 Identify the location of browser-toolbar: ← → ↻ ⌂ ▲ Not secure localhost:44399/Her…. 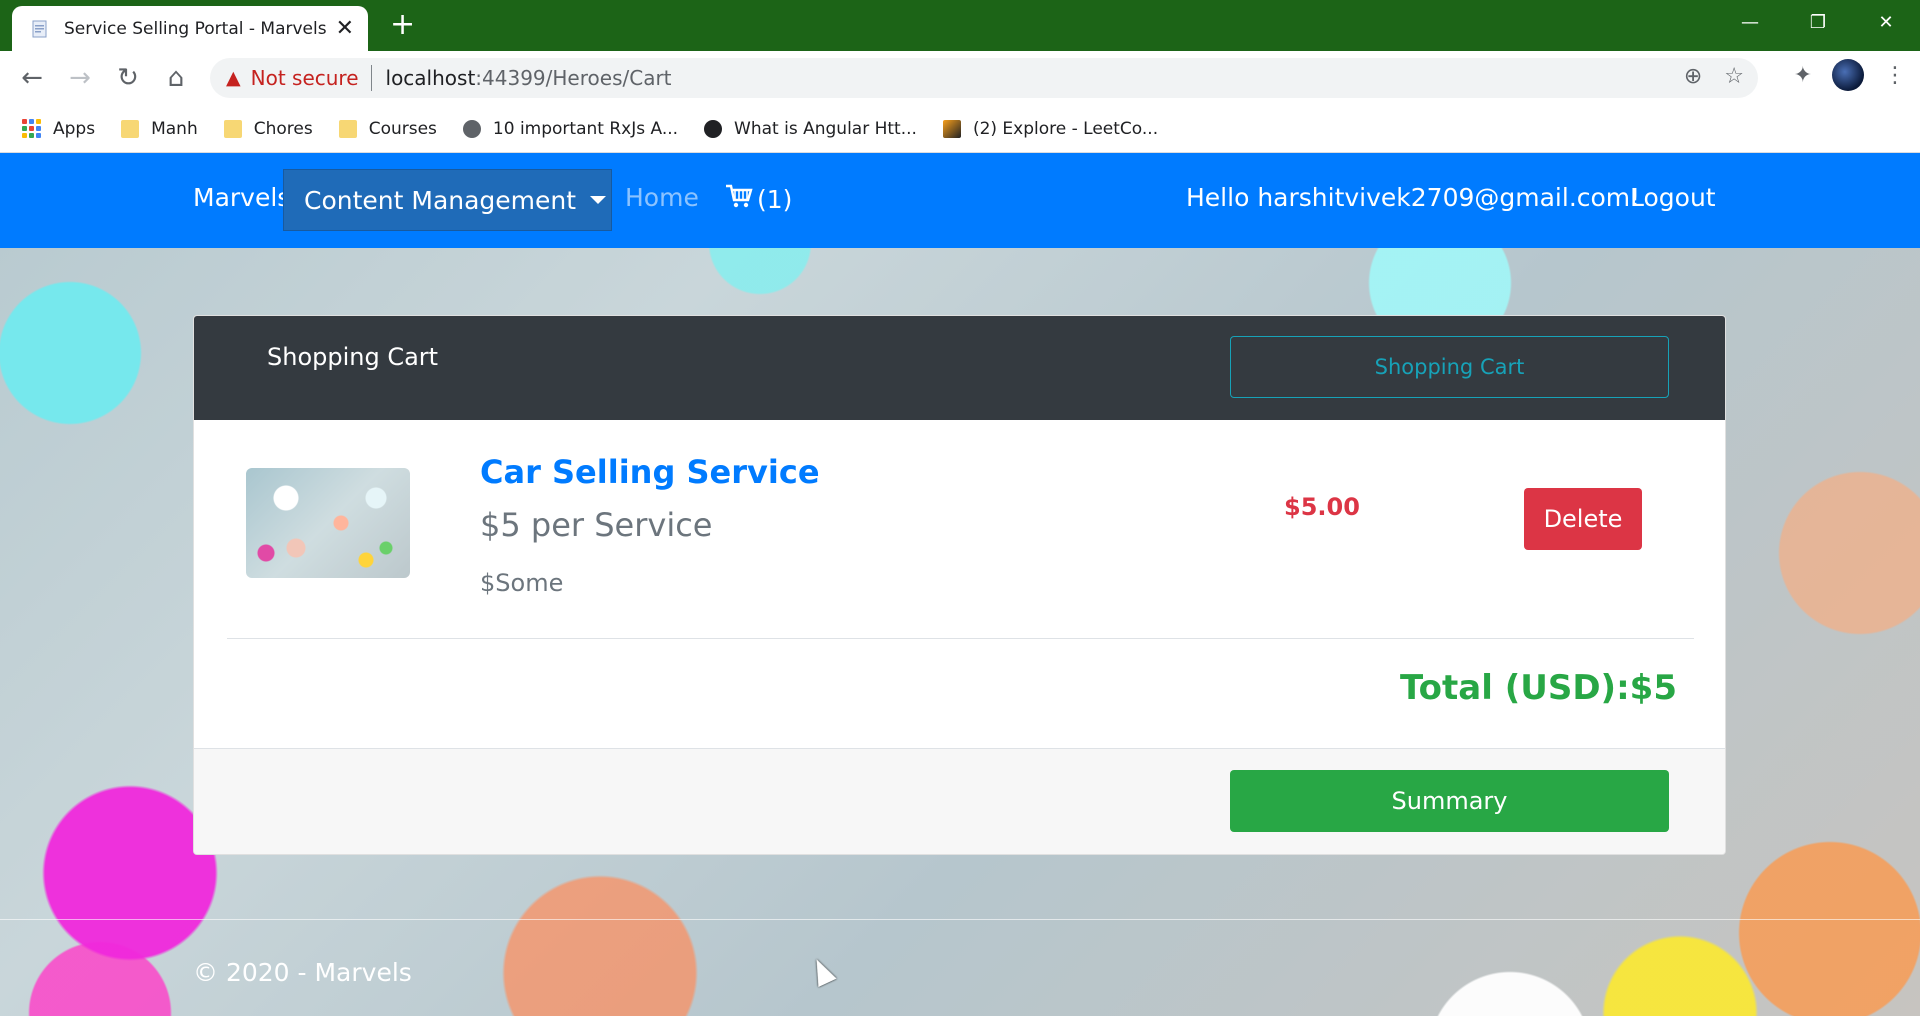
(960, 78).